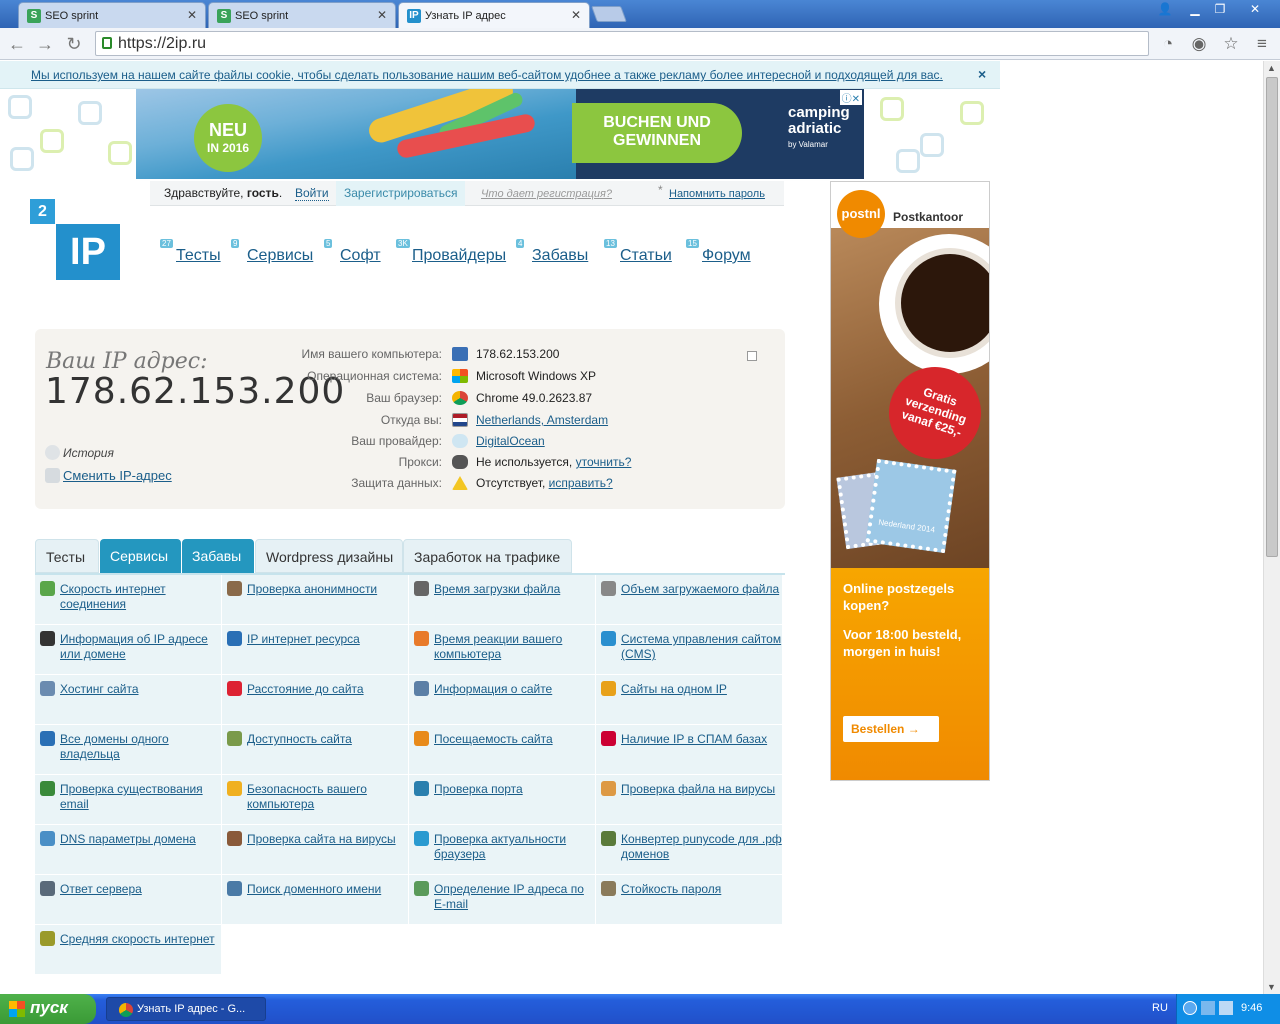 This screenshot has width=1280, height=1024. What do you see at coordinates (1160, 1008) in the screenshot?
I see `language-indicator: RU` at bounding box center [1160, 1008].